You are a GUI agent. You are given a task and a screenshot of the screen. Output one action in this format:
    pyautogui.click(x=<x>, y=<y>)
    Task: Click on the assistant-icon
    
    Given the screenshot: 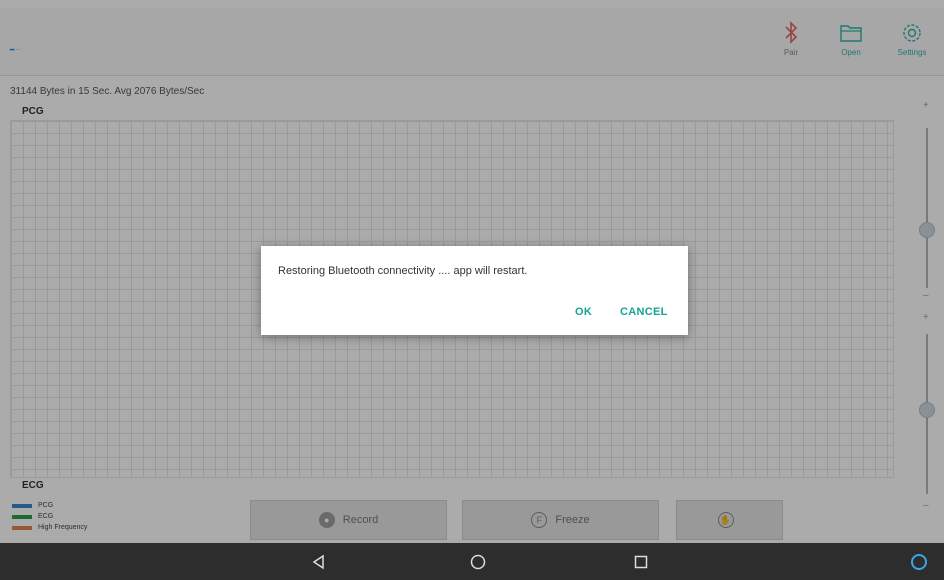 What is the action you would take?
    pyautogui.click(x=919, y=562)
    